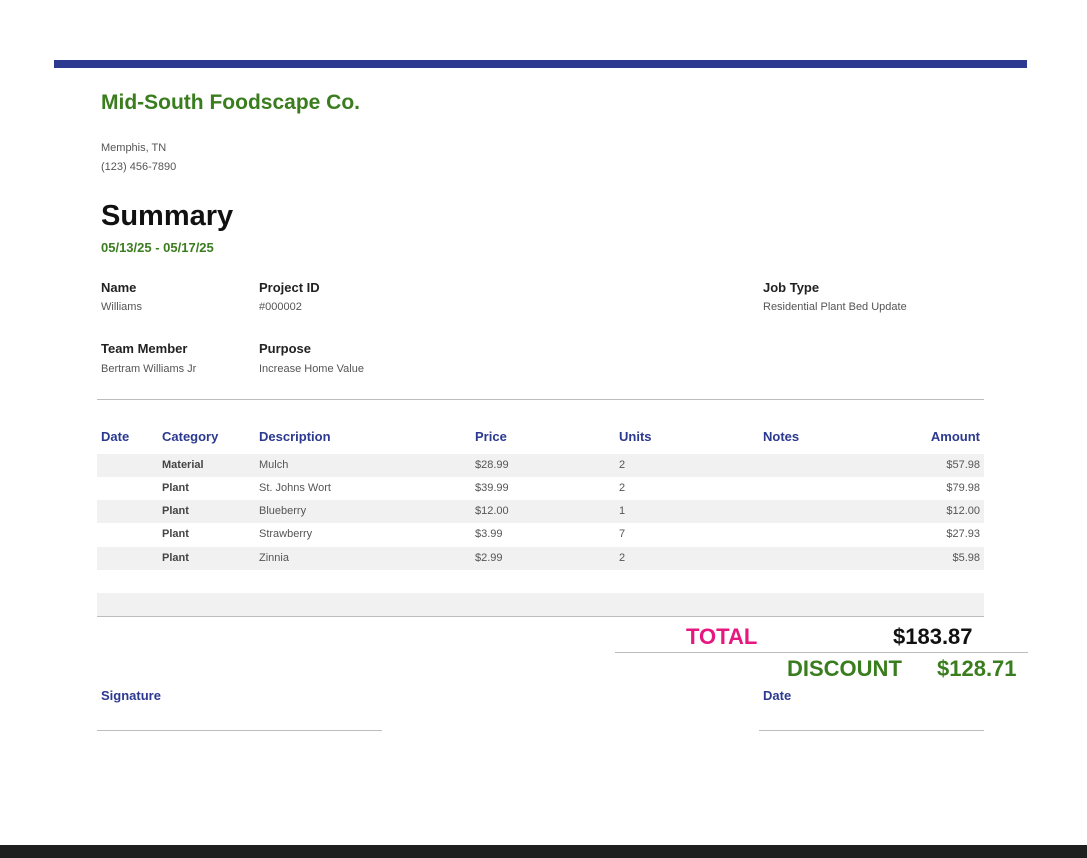 This screenshot has width=1087, height=858. What do you see at coordinates (283, 511) in the screenshot?
I see `cell-description: Blueberry` at bounding box center [283, 511].